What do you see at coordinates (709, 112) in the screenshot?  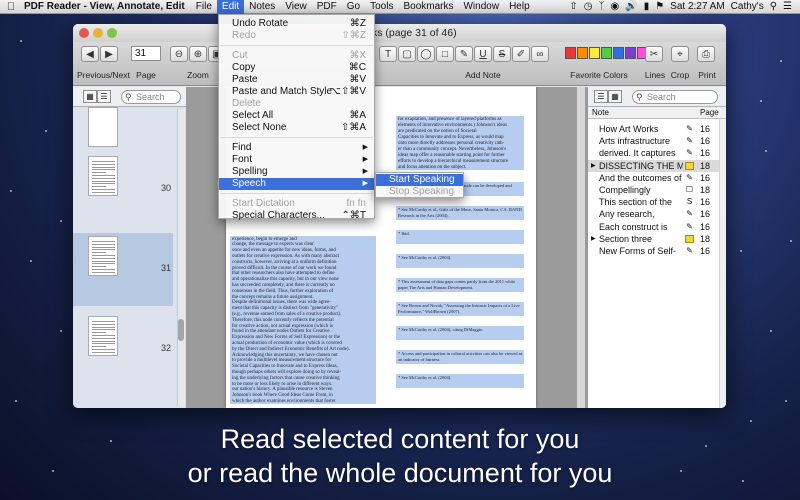 I see `page-column-header: Page` at bounding box center [709, 112].